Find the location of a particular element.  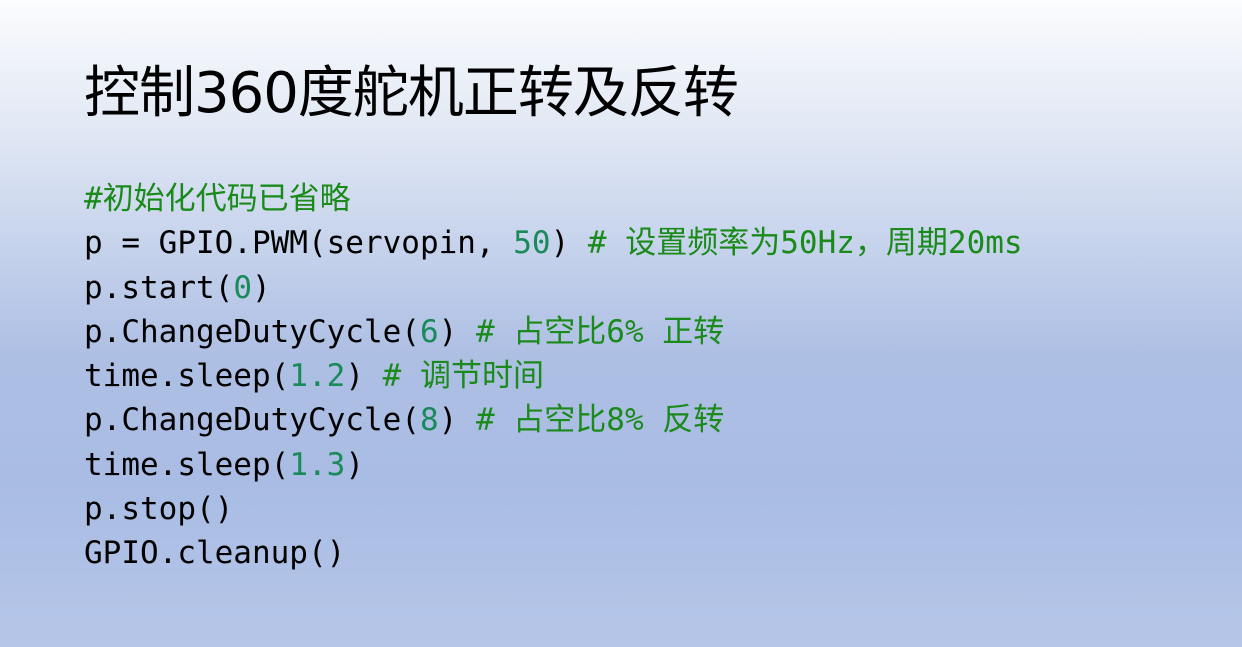

code-line: p.ChangeDutyCycle(6) # 占空比6% 正转 is located at coordinates (553, 332).